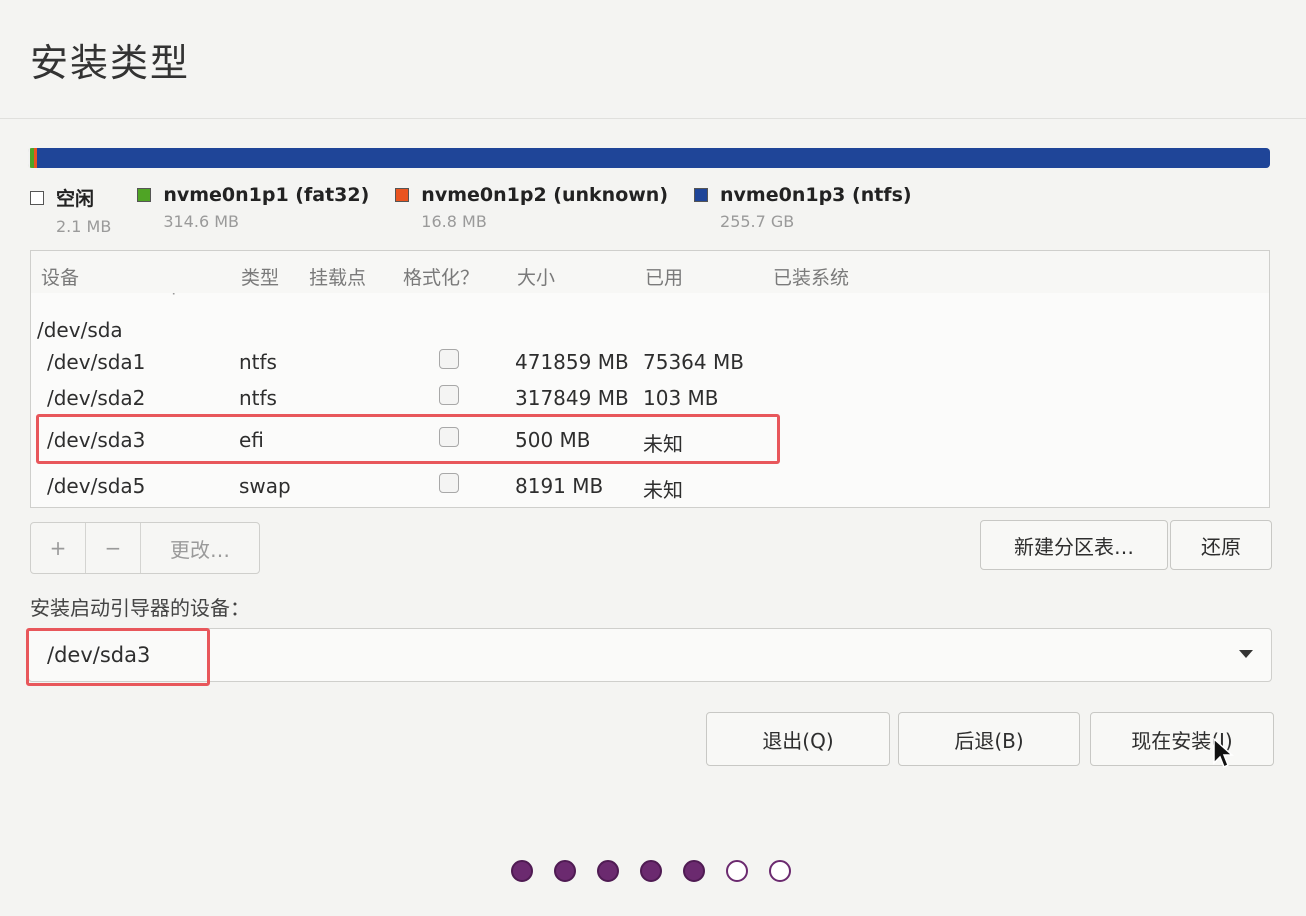 Image resolution: width=1306 pixels, height=916 pixels. Describe the element at coordinates (266, 195) in the screenshot. I see `legend-label: nvme0n1p1 (fat32)` at that location.